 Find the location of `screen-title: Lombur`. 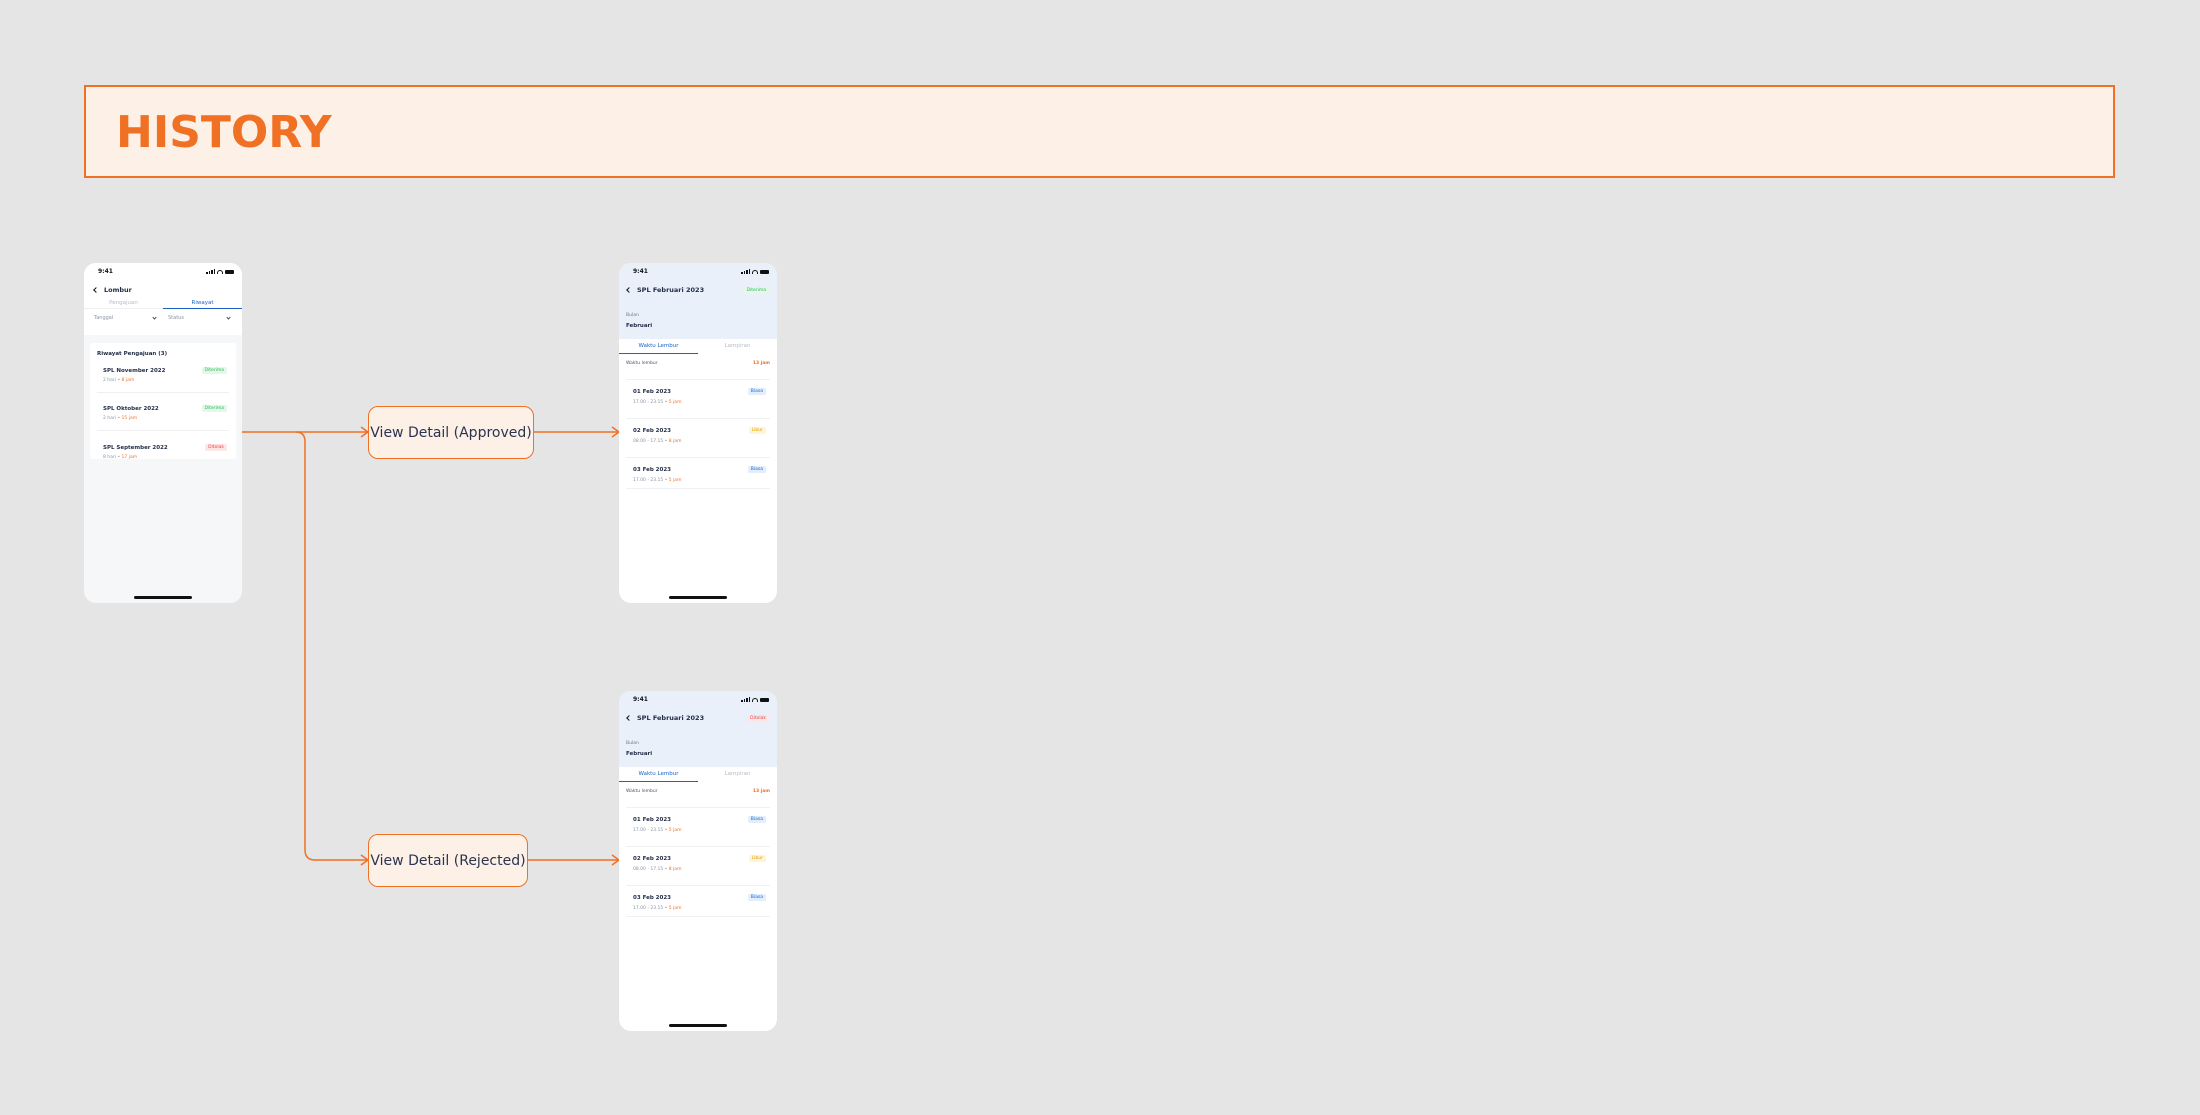

screen-title: Lombur is located at coordinates (118, 290).